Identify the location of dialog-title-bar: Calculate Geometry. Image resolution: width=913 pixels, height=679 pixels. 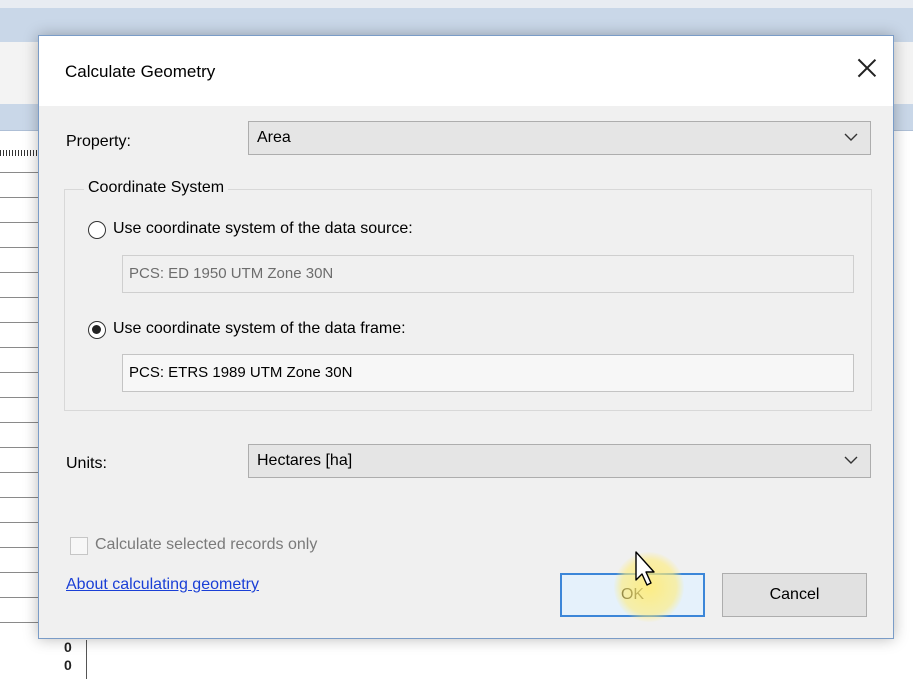
(466, 71).